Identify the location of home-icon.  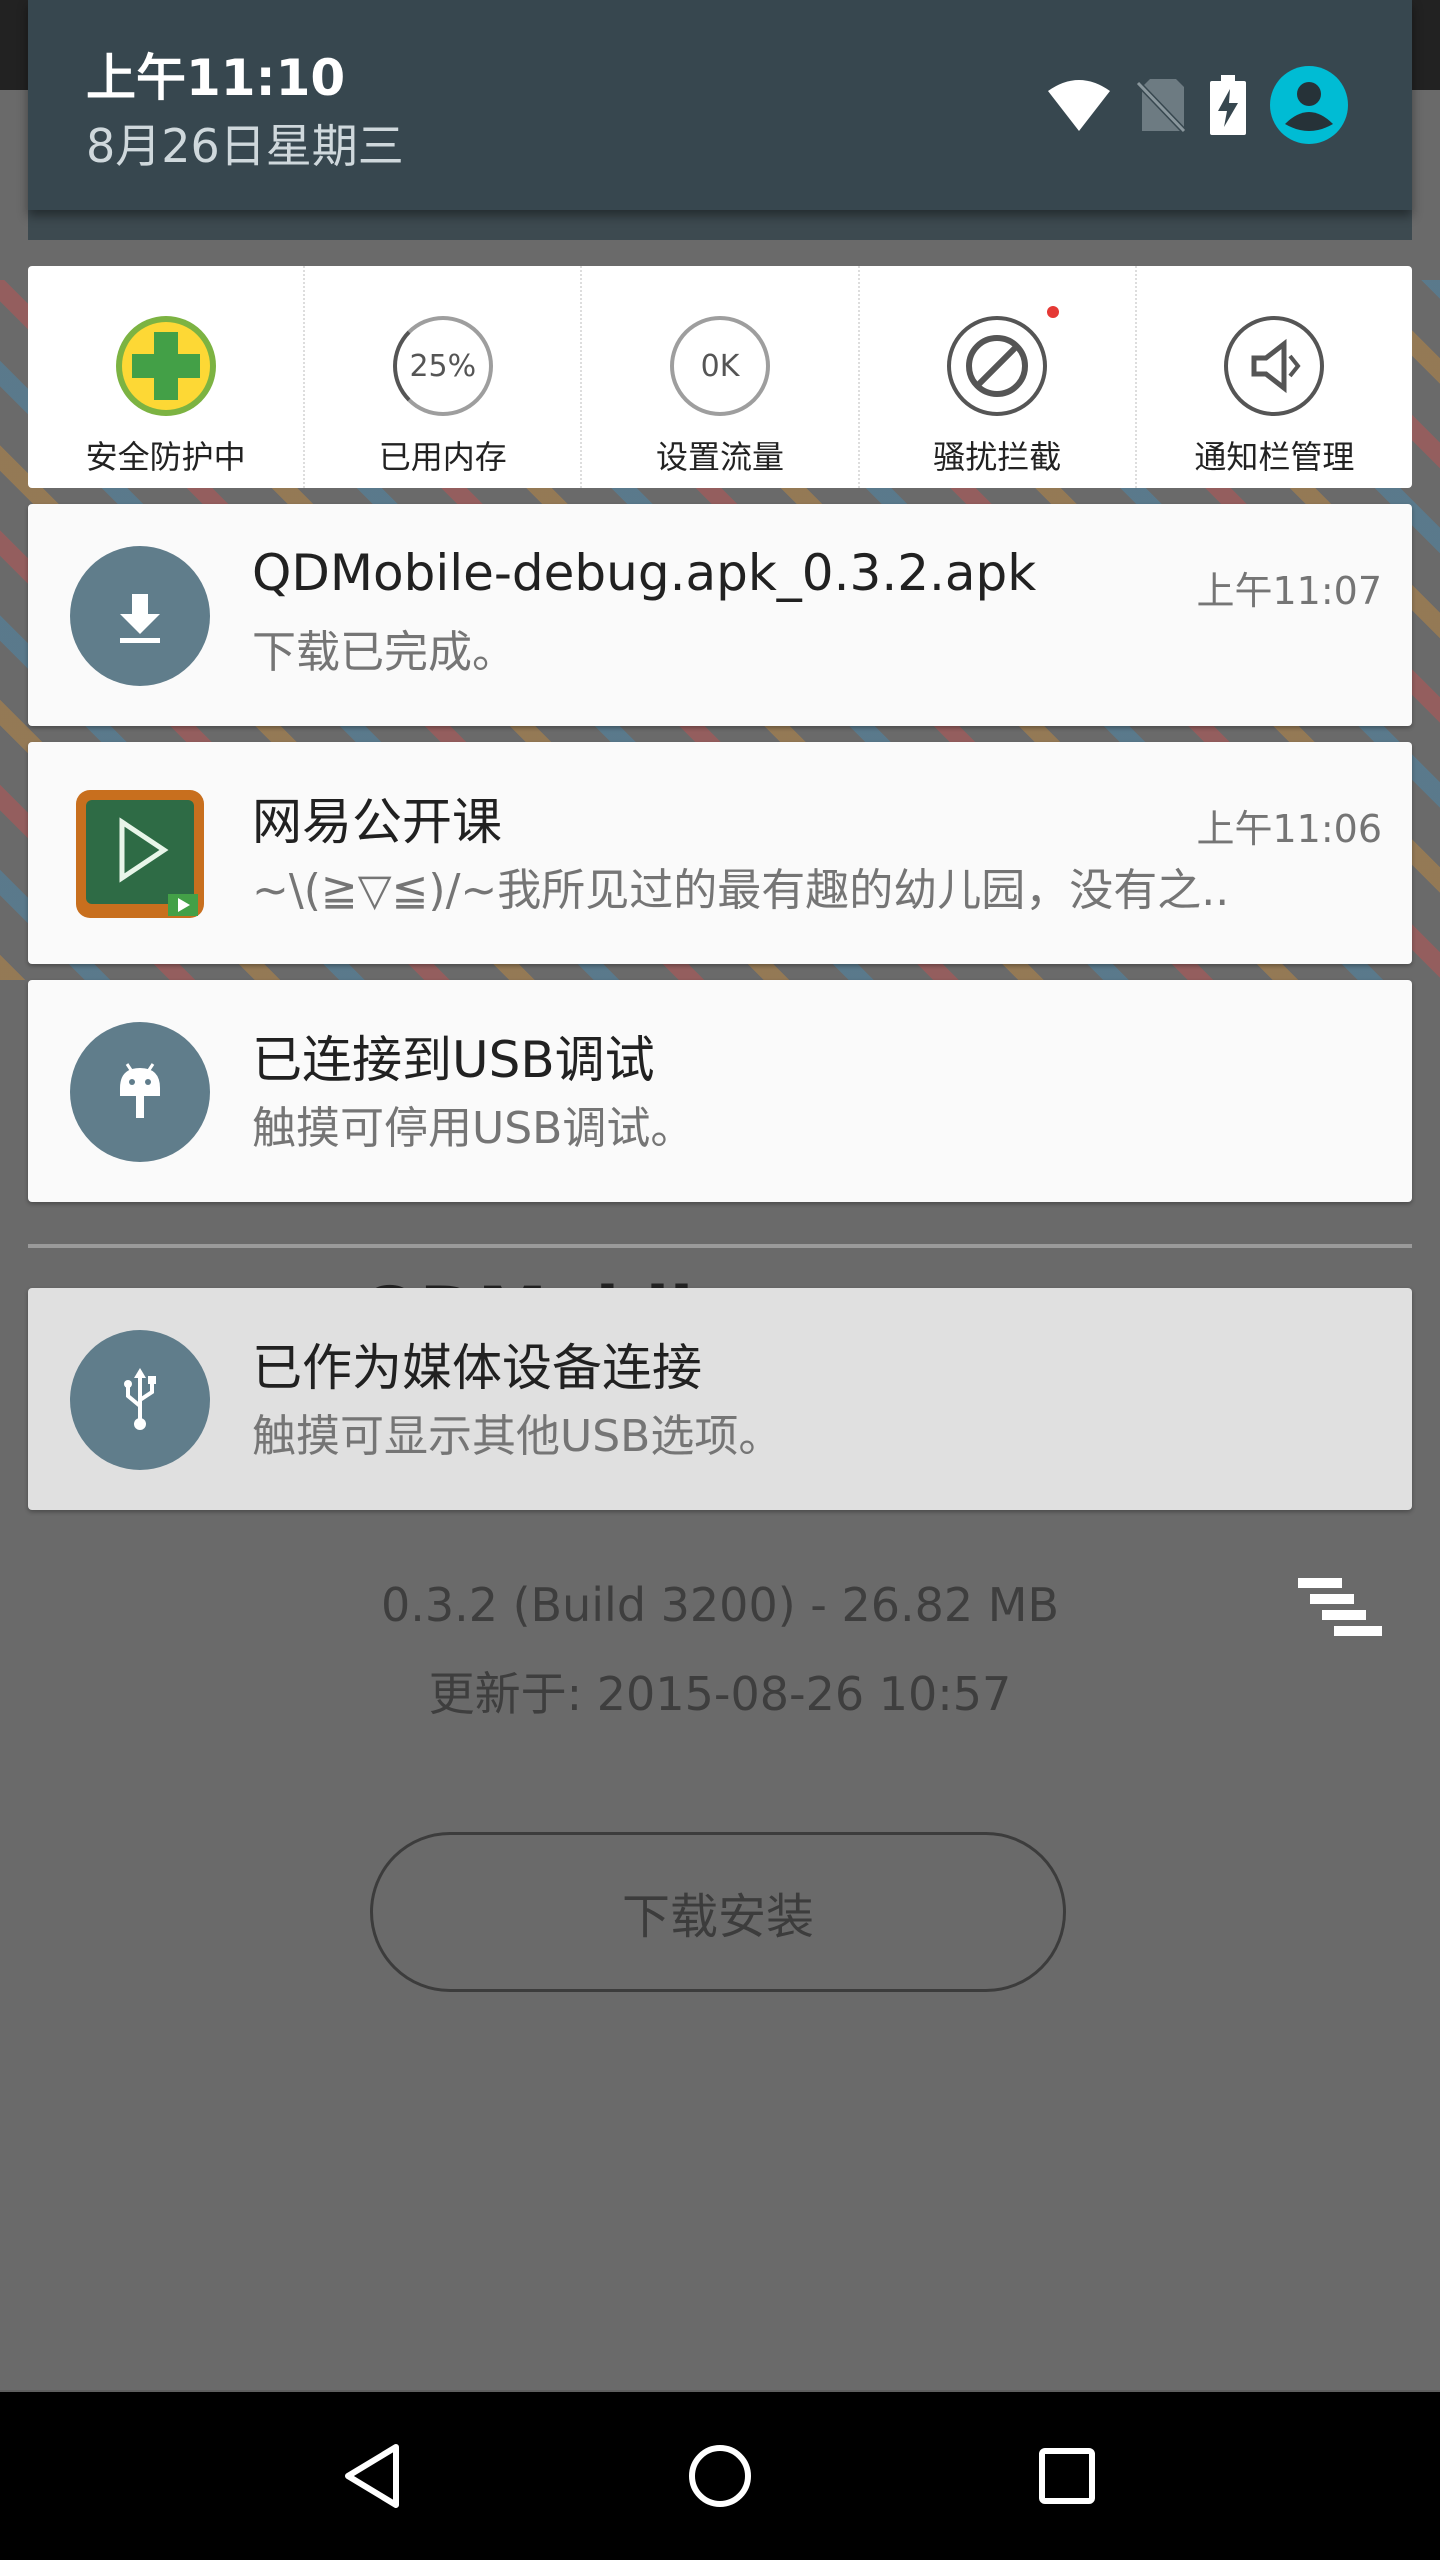
(719, 2476).